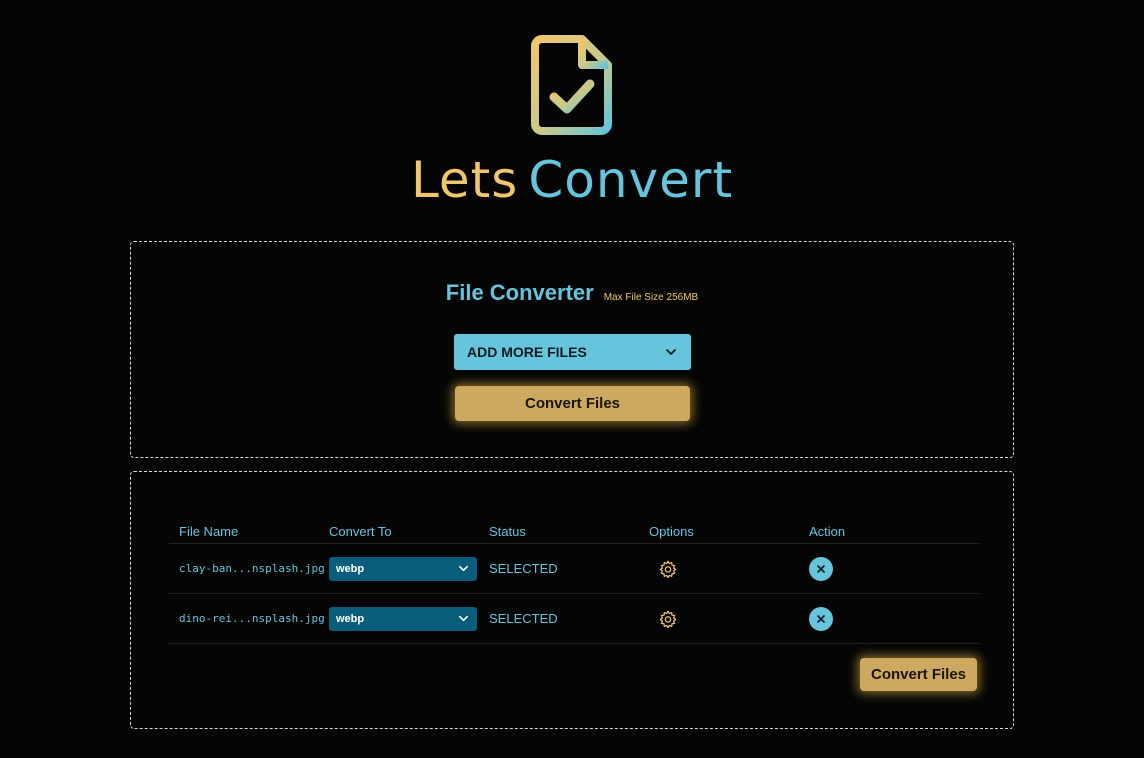 The image size is (1144, 758). I want to click on header-options: Options, so click(671, 531).